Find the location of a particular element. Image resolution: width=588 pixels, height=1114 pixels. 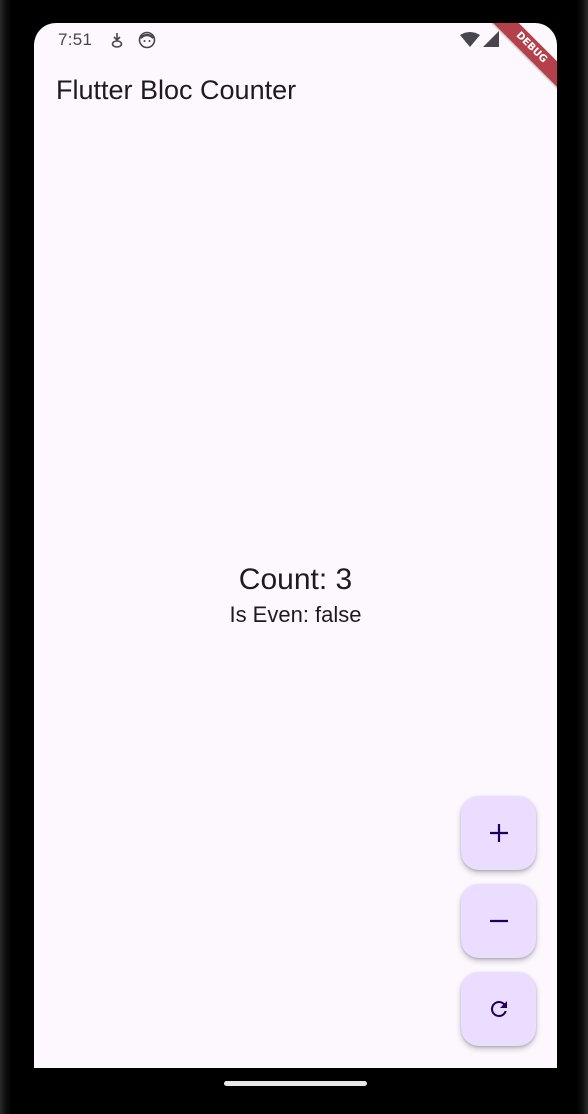

refresh-icon is located at coordinates (499, 1009).